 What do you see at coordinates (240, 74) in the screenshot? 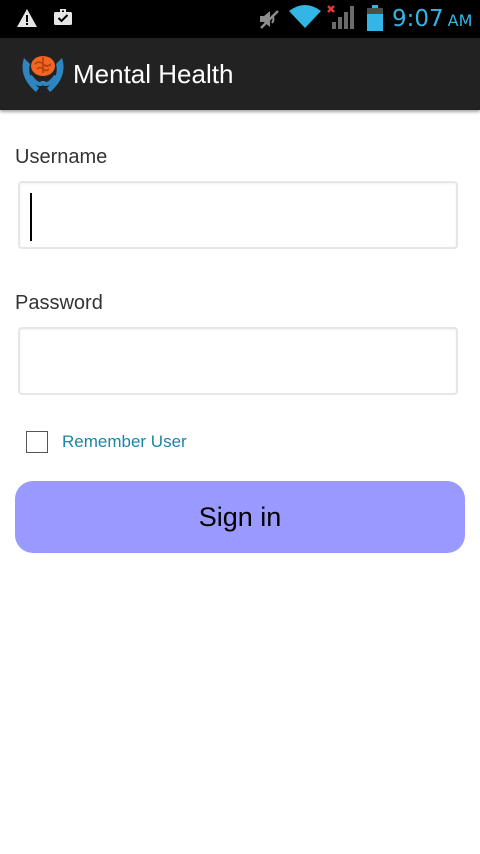
I see `action-bar: Mental Health` at bounding box center [240, 74].